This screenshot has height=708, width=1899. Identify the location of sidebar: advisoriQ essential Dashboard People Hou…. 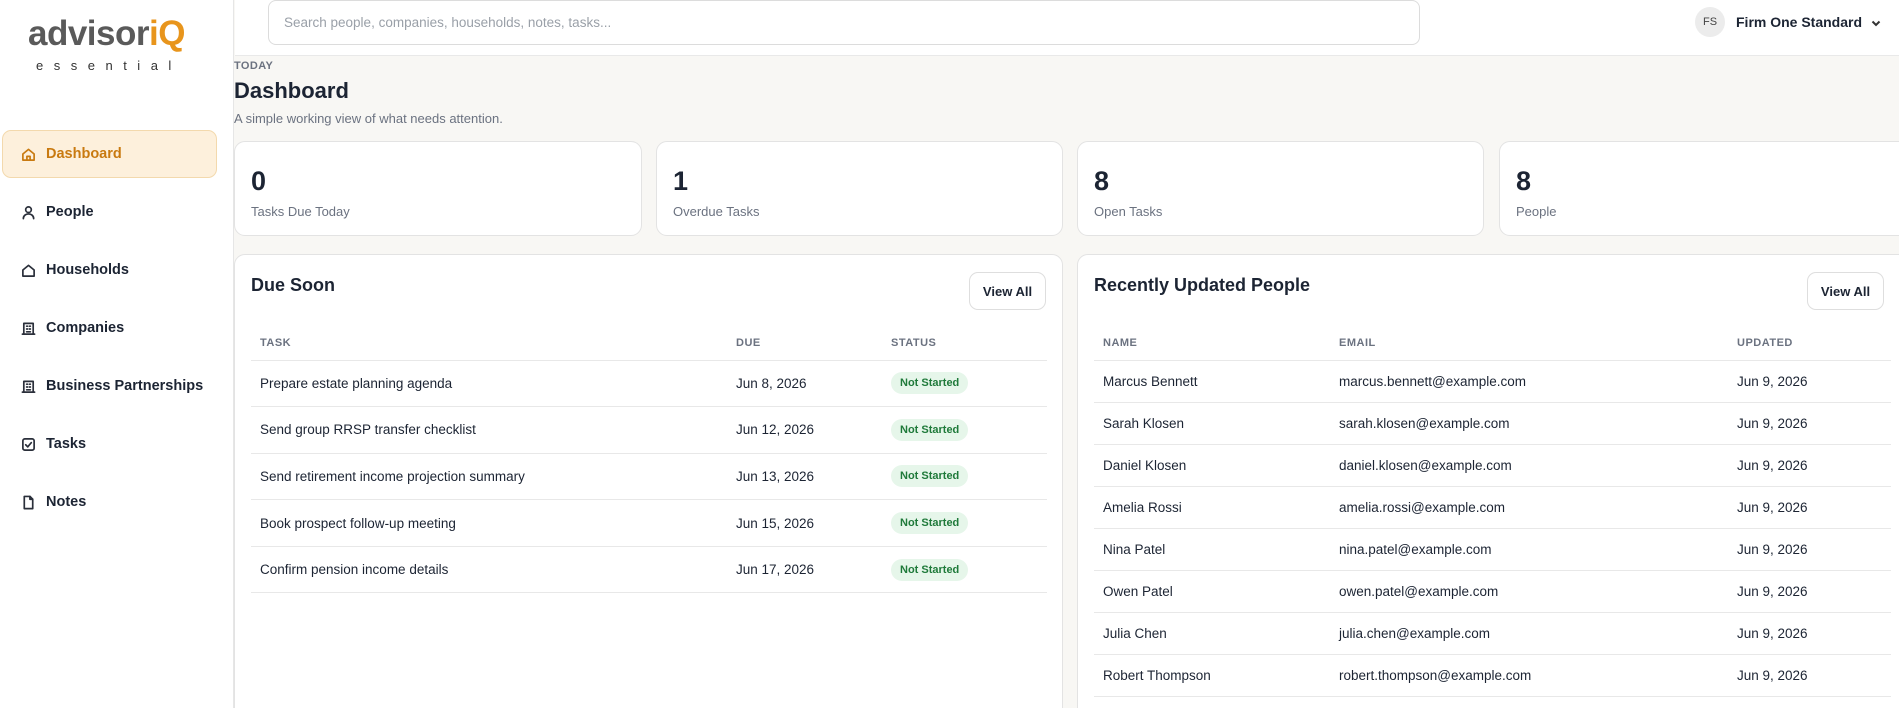
(117, 354).